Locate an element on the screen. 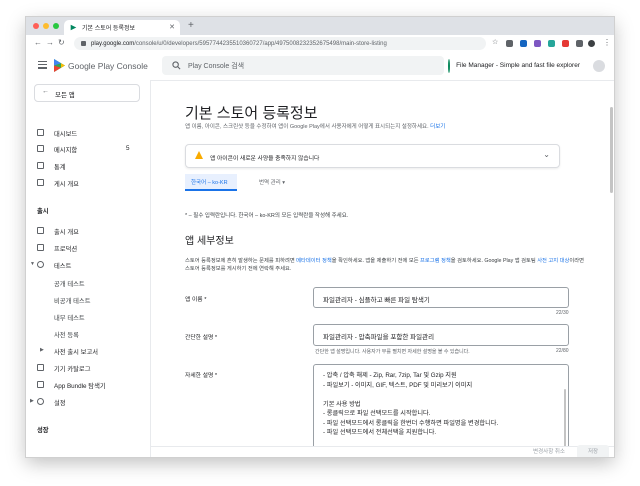 Image resolution: width=640 pixels, height=486 pixels. advance-notice-link: 사전 고지 대상 is located at coordinates (553, 261).